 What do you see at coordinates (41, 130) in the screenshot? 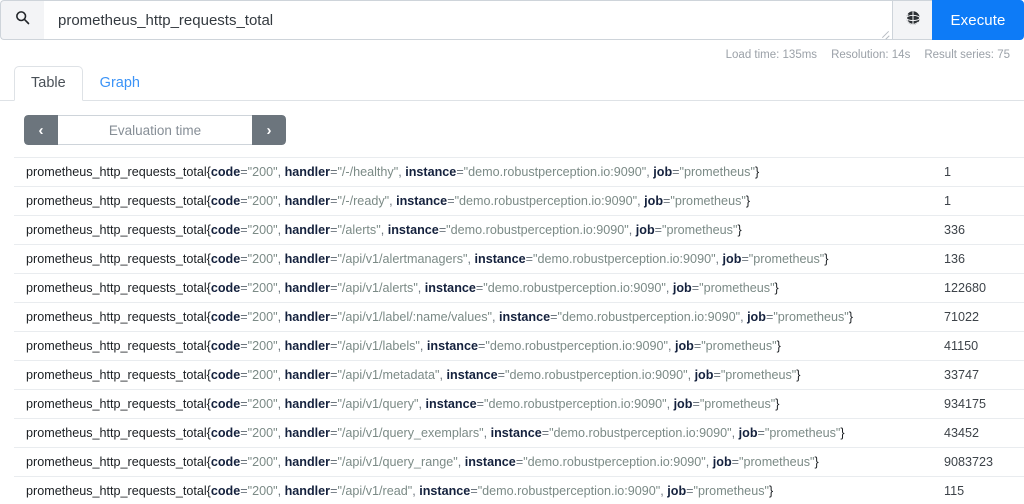
I see `eval-time-prev-button: ‹` at bounding box center [41, 130].